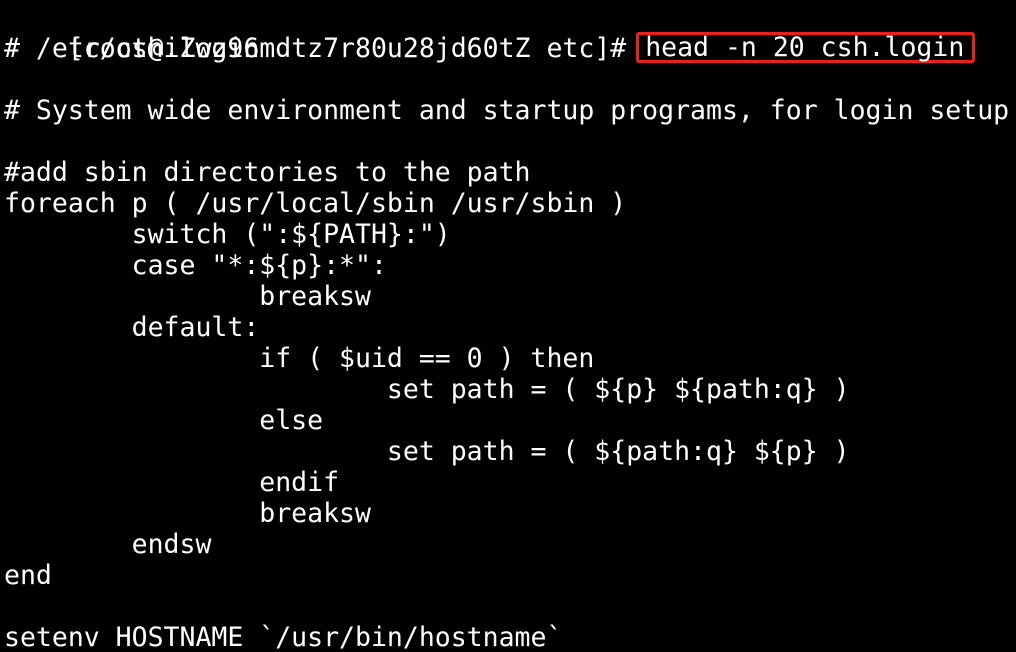 This screenshot has width=1016, height=652. What do you see at coordinates (299, 358) in the screenshot?
I see `output-line: if ( $uid == 0 ) then` at bounding box center [299, 358].